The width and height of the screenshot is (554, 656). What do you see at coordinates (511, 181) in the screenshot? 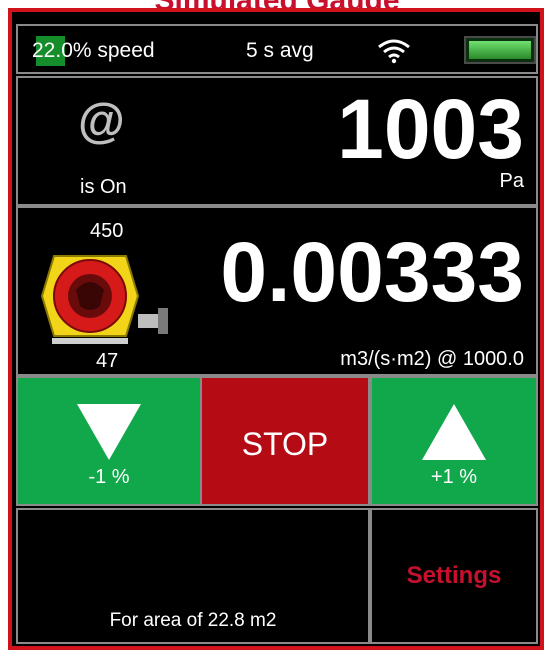
I see `pressure-unit: Pa` at bounding box center [511, 181].